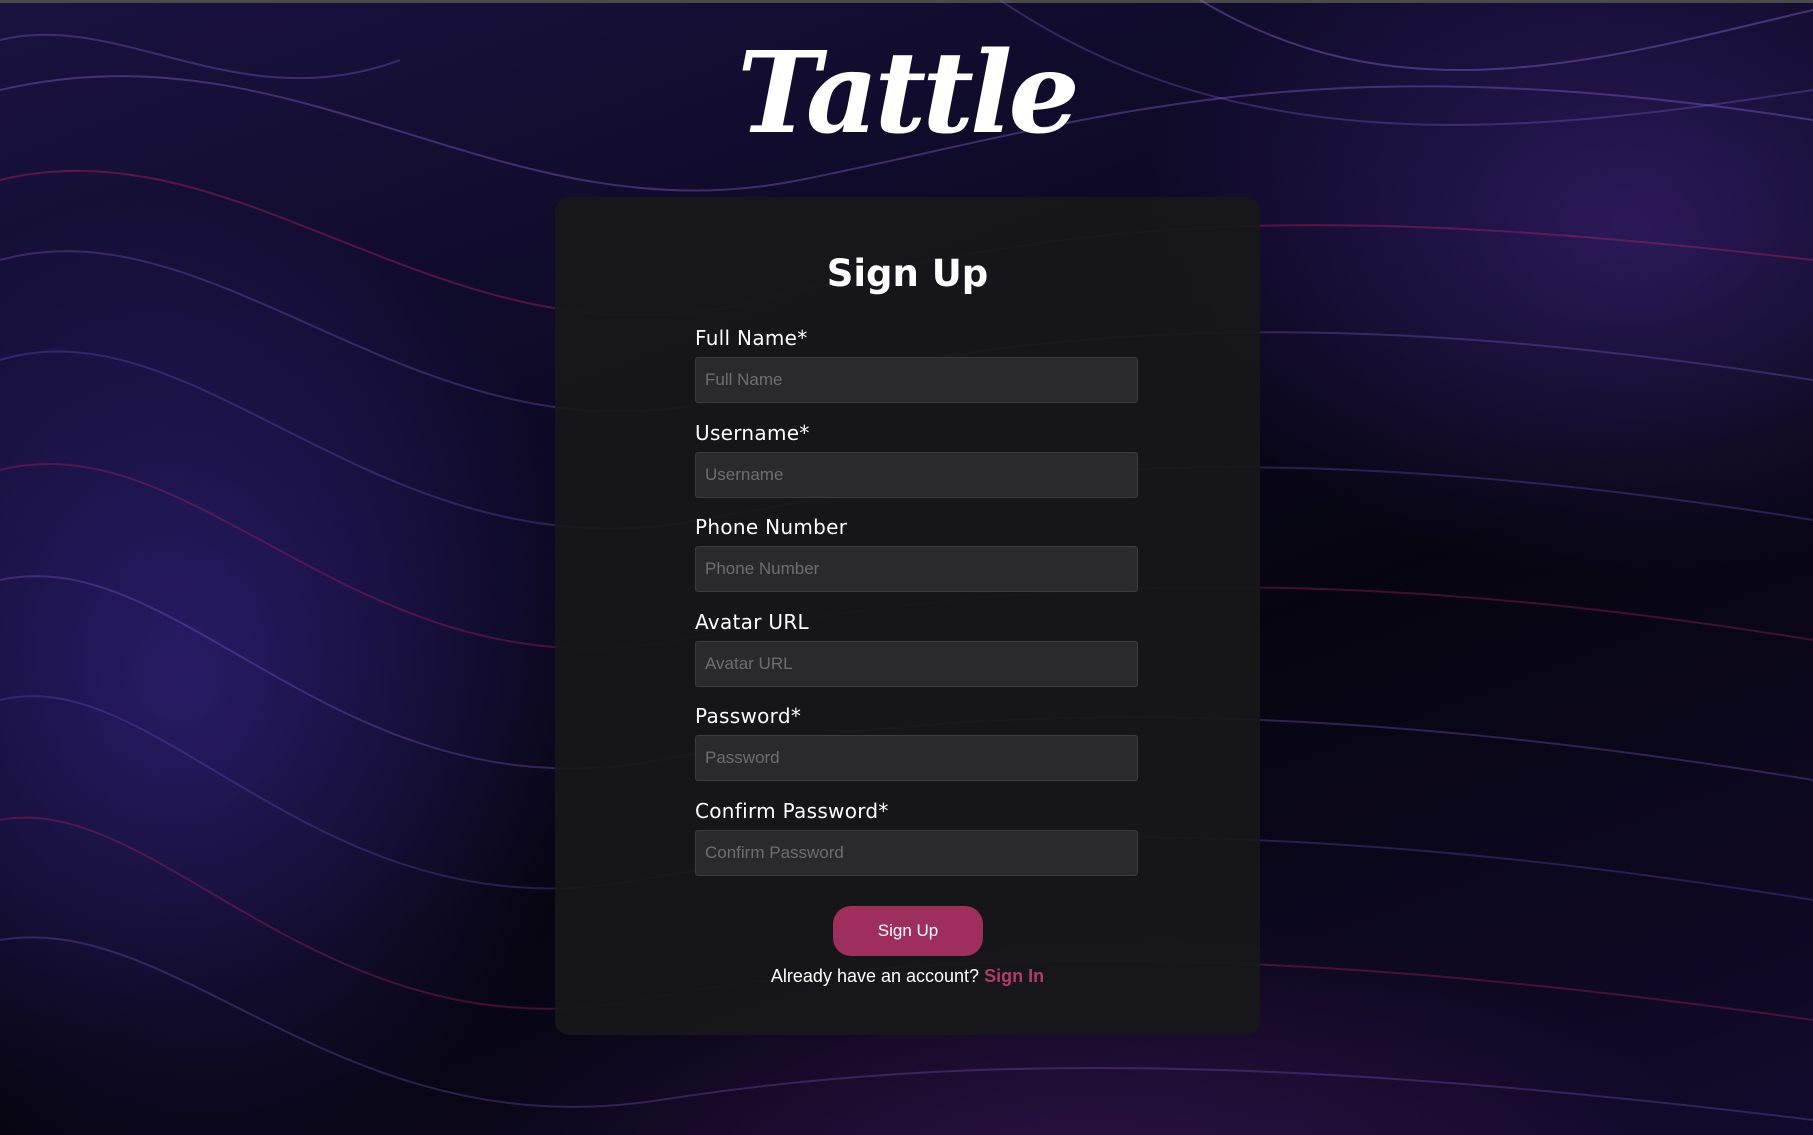 This screenshot has width=1813, height=1135. Describe the element at coordinates (792, 810) in the screenshot. I see `confirm-password-label: Confirm Password*` at that location.